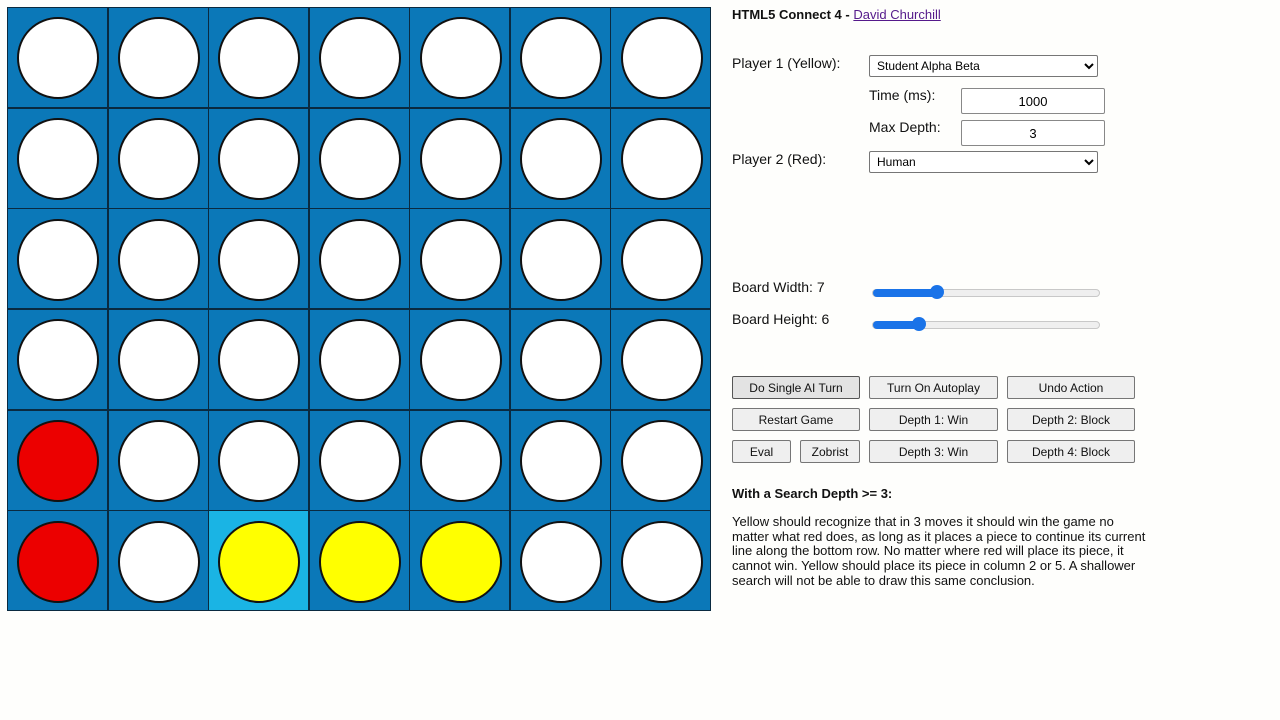  I want to click on max-depth-label: Max Depth:, so click(905, 127).